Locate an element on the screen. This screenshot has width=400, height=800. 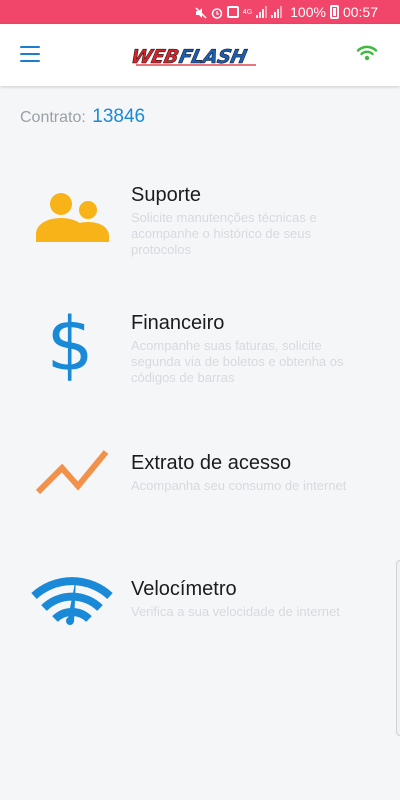
velocimetro-title: Velocímetro is located at coordinates (184, 589).